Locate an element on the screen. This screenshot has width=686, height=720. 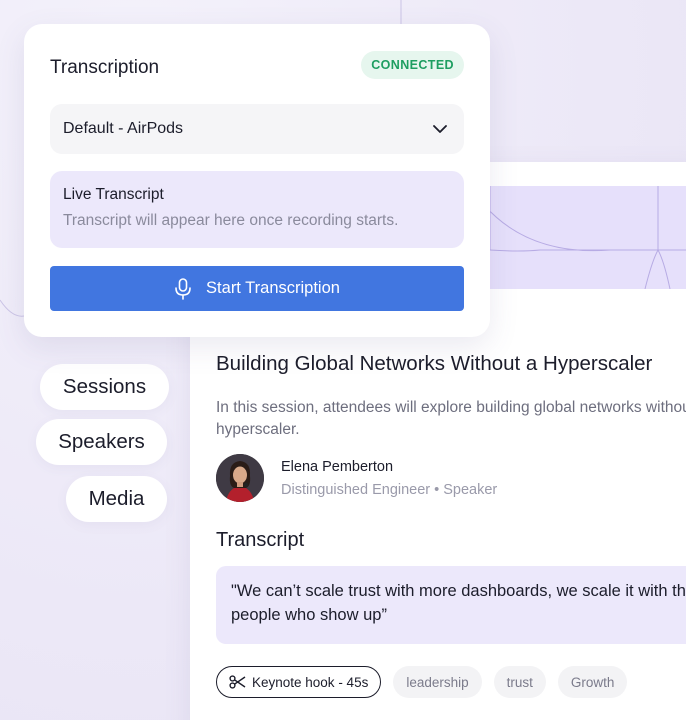
tag-label: trust is located at coordinates (519, 682).